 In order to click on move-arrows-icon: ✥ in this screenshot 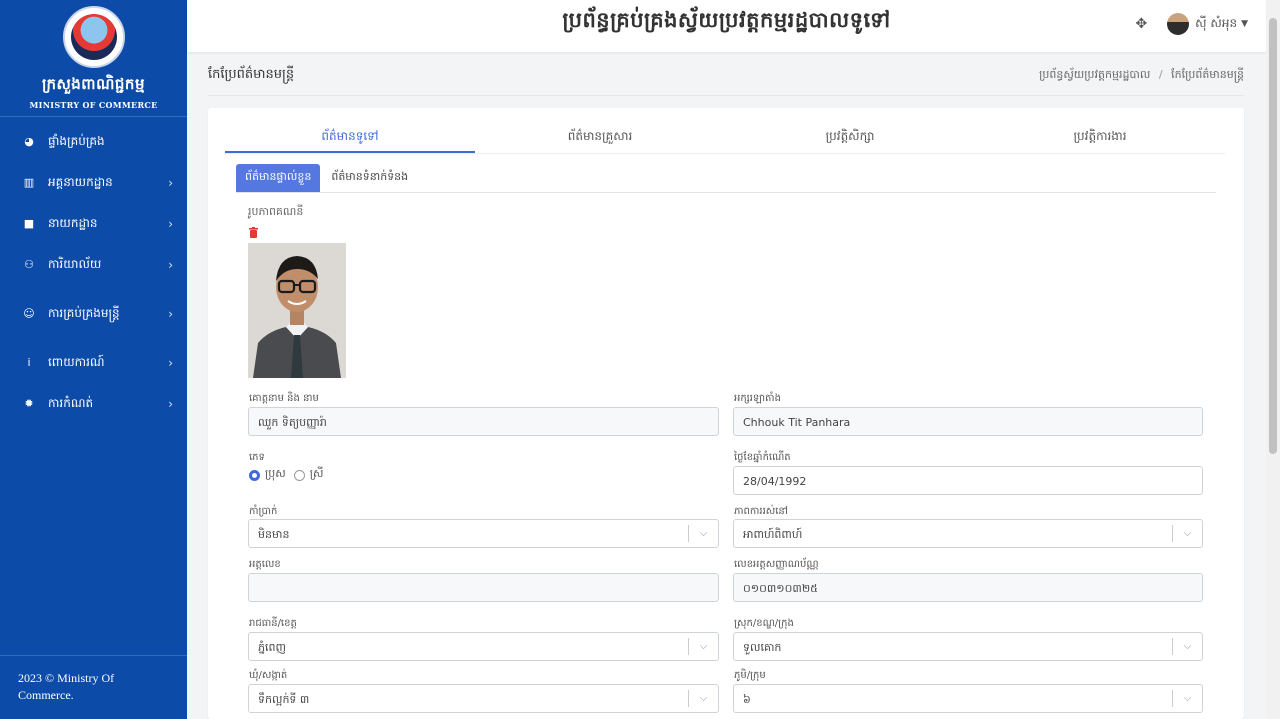, I will do `click(1141, 24)`.